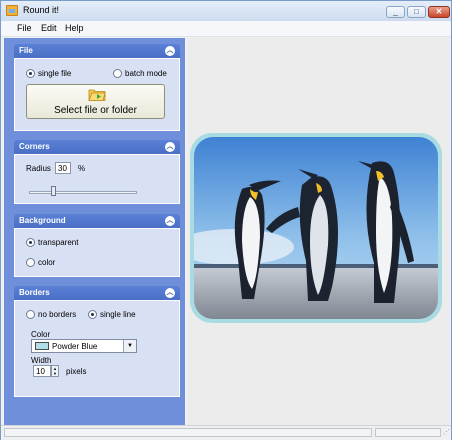 The height and width of the screenshot is (440, 452). I want to click on color-swatch, so click(42, 346).